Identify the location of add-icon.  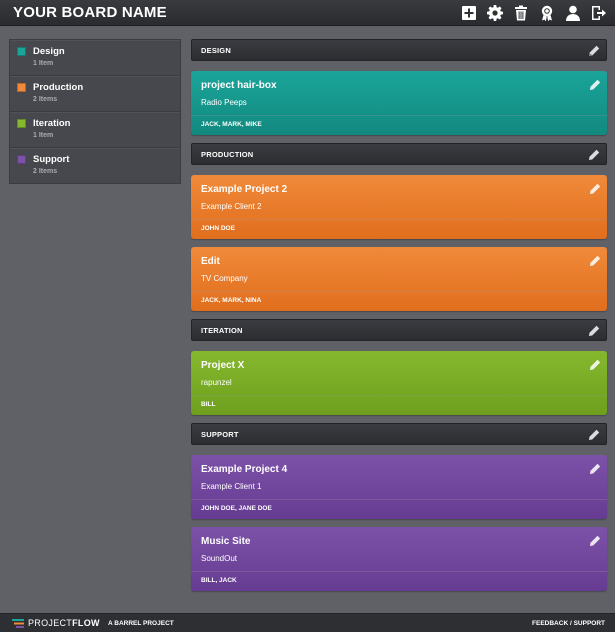
(468, 13).